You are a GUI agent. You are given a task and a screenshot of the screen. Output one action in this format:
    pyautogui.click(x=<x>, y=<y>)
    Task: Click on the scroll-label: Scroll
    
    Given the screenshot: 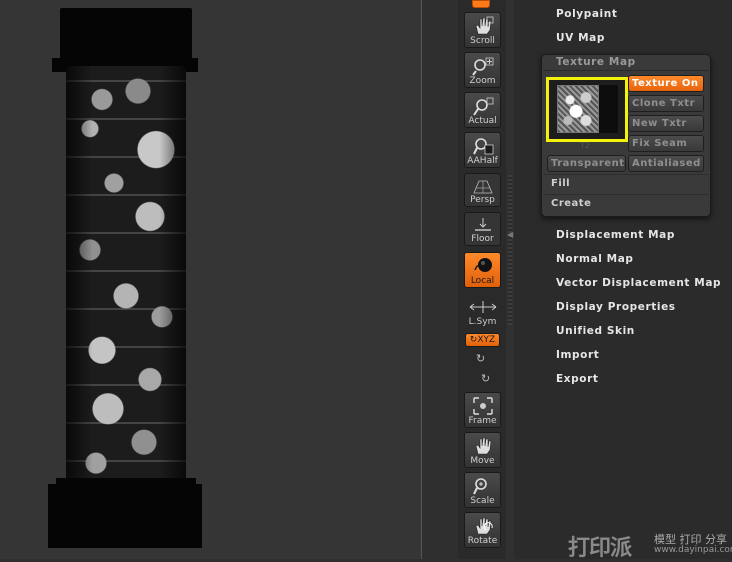 What is the action you would take?
    pyautogui.click(x=482, y=41)
    